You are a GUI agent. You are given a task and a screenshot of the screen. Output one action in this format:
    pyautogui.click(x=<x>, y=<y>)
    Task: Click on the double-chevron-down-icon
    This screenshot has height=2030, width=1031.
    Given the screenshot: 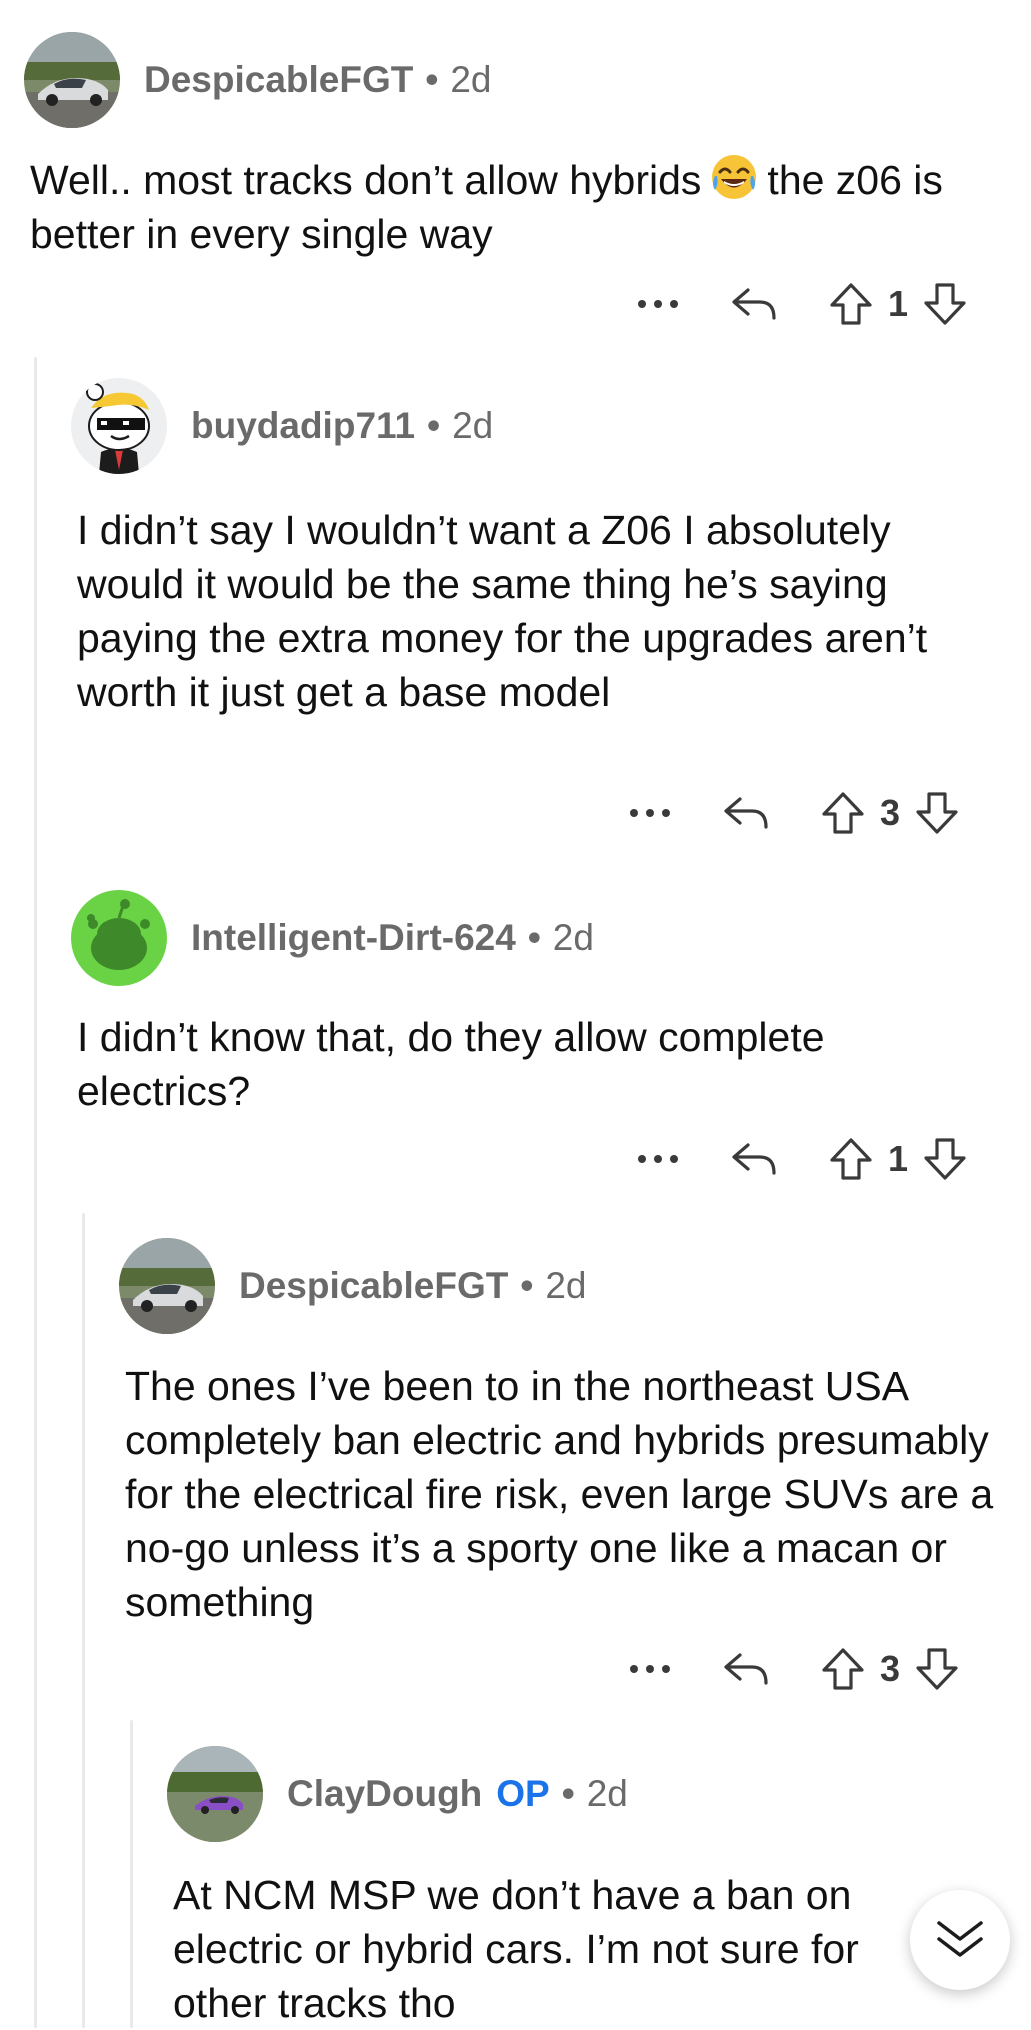 What is the action you would take?
    pyautogui.click(x=960, y=1939)
    